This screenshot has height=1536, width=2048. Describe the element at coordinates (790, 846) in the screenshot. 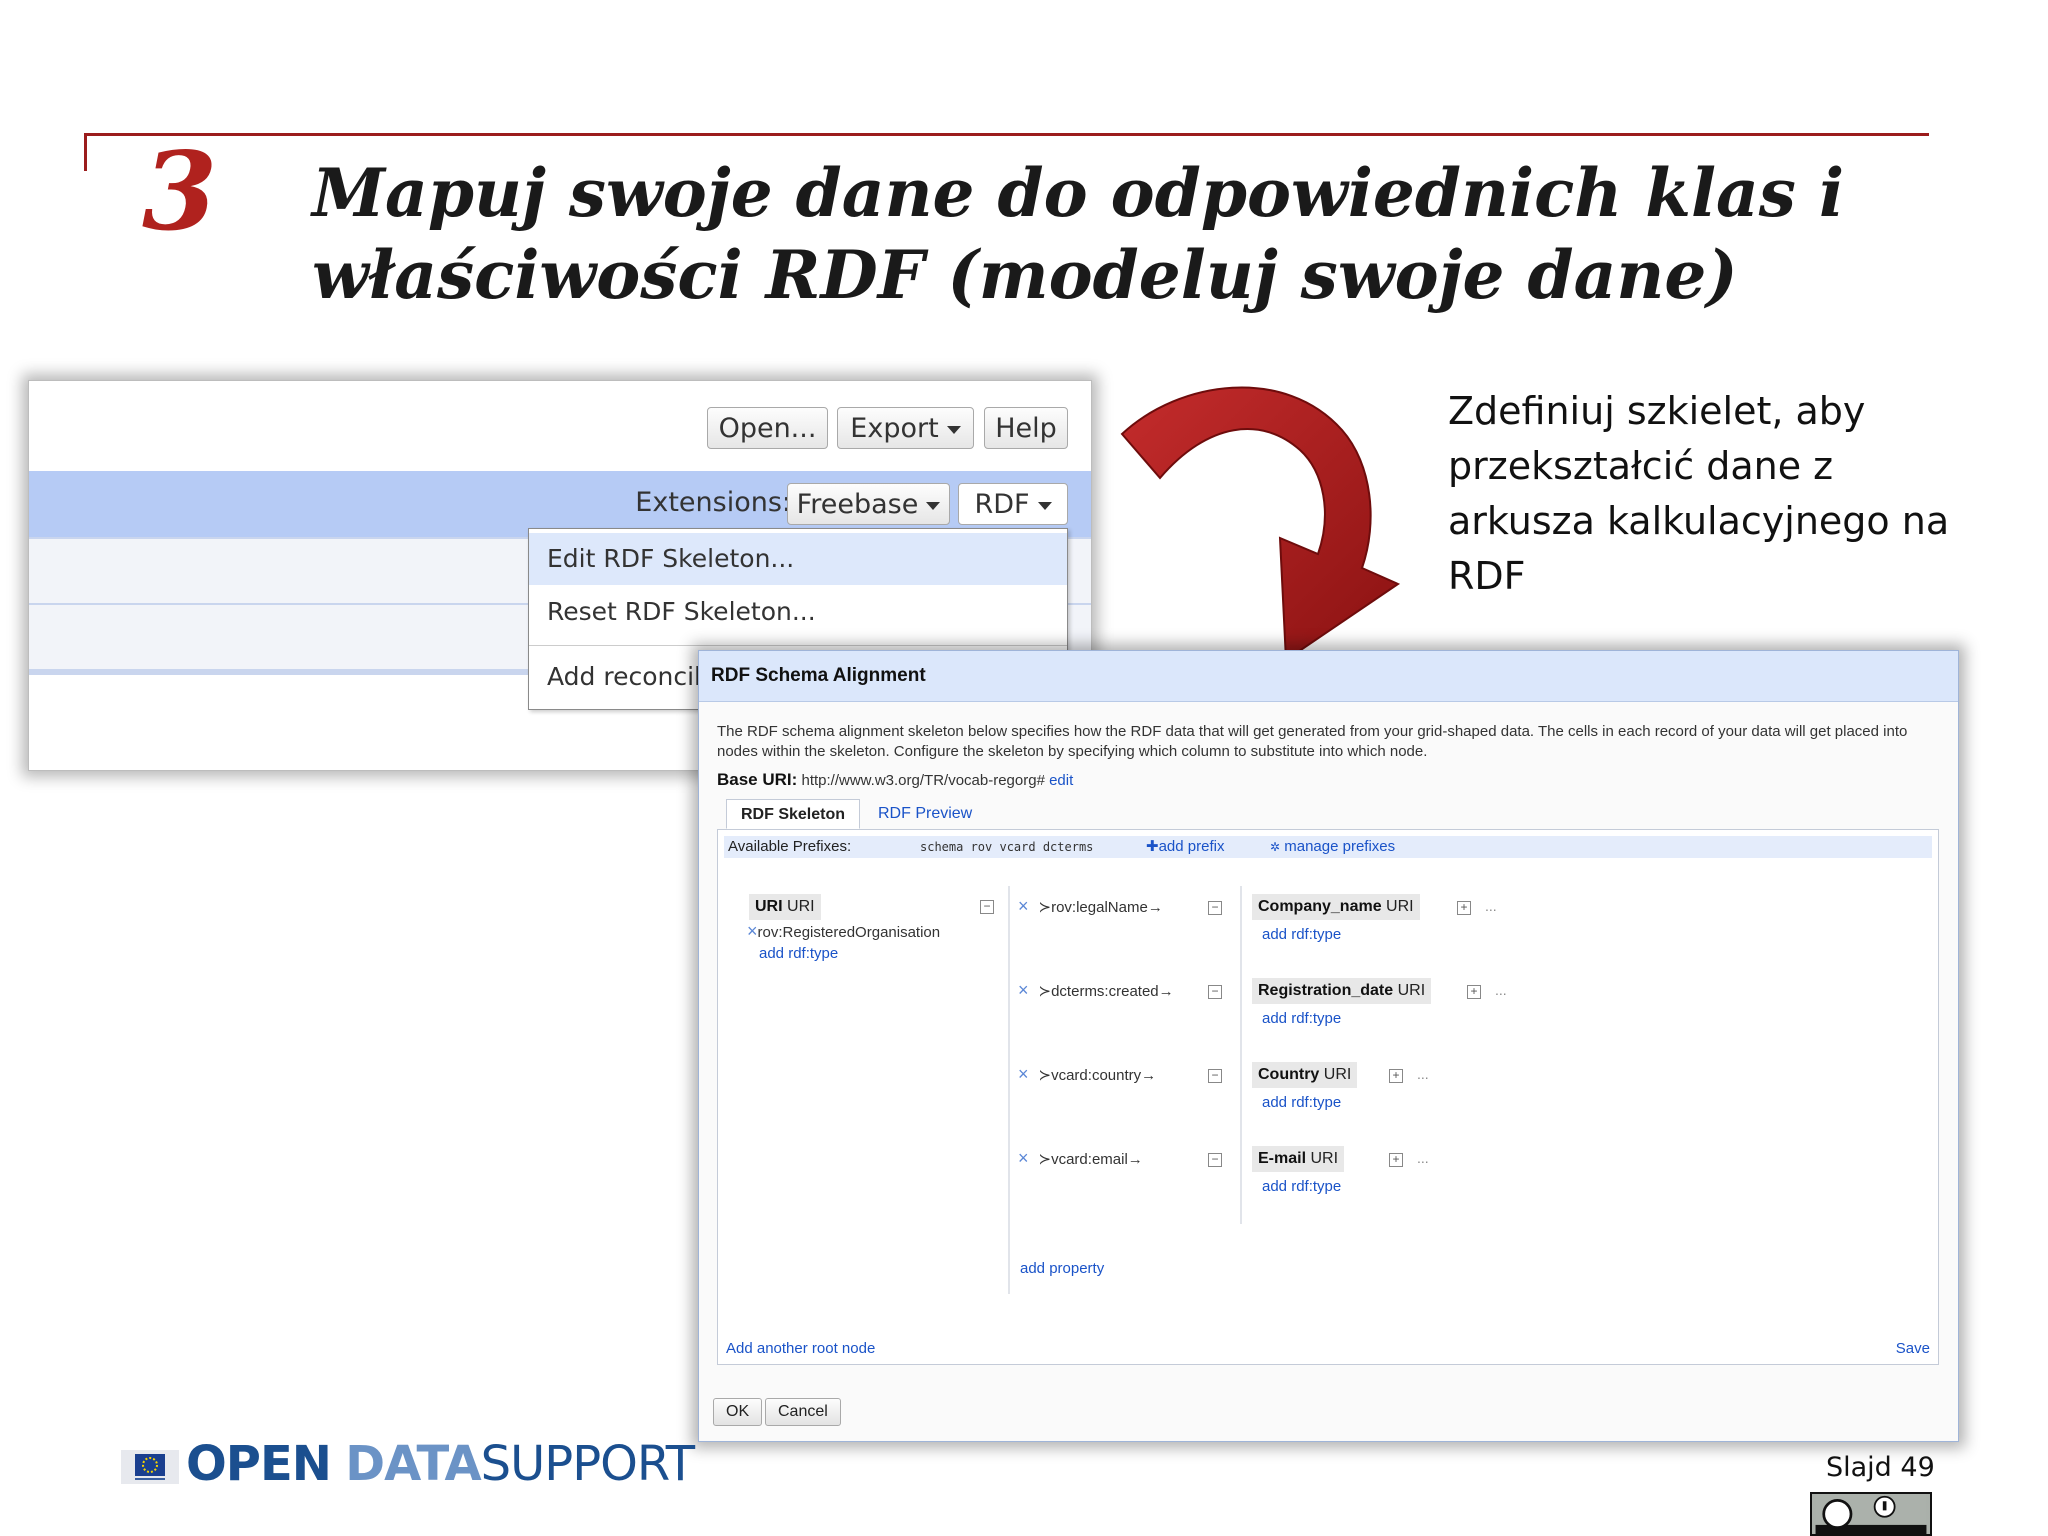

I see `prefixes-label: Available Prefixes:` at that location.